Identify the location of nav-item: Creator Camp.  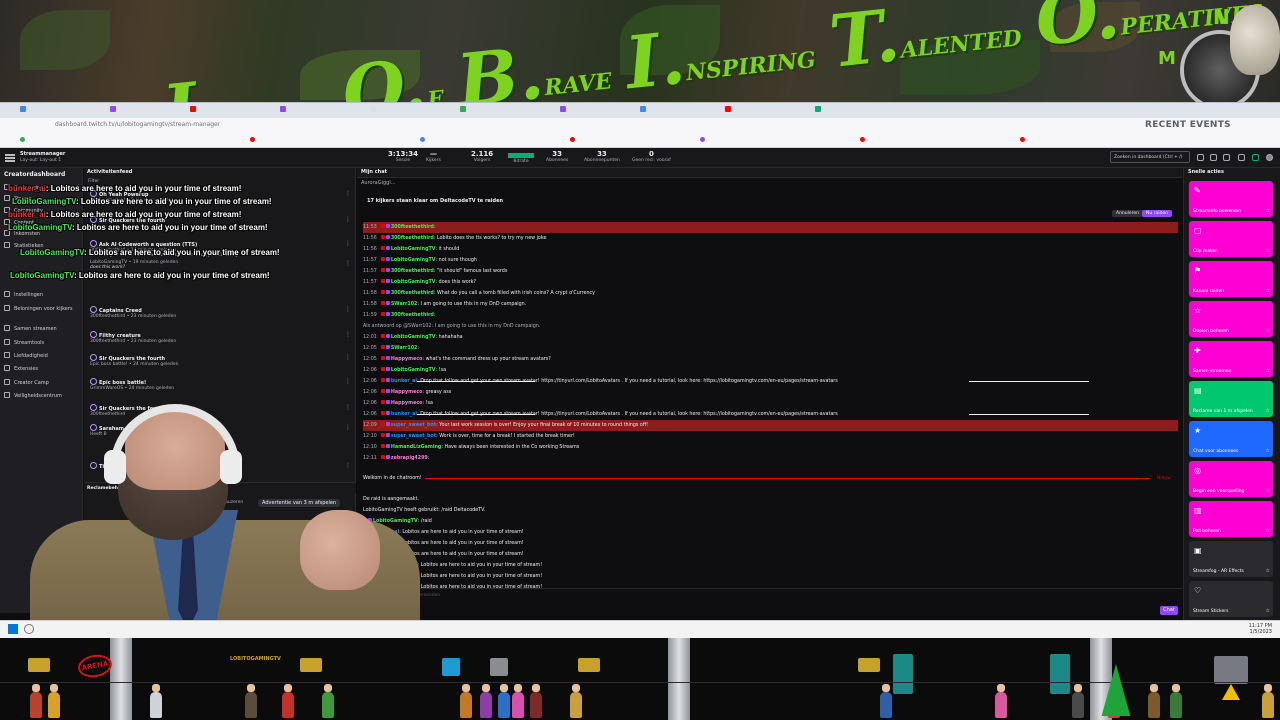
(26, 384).